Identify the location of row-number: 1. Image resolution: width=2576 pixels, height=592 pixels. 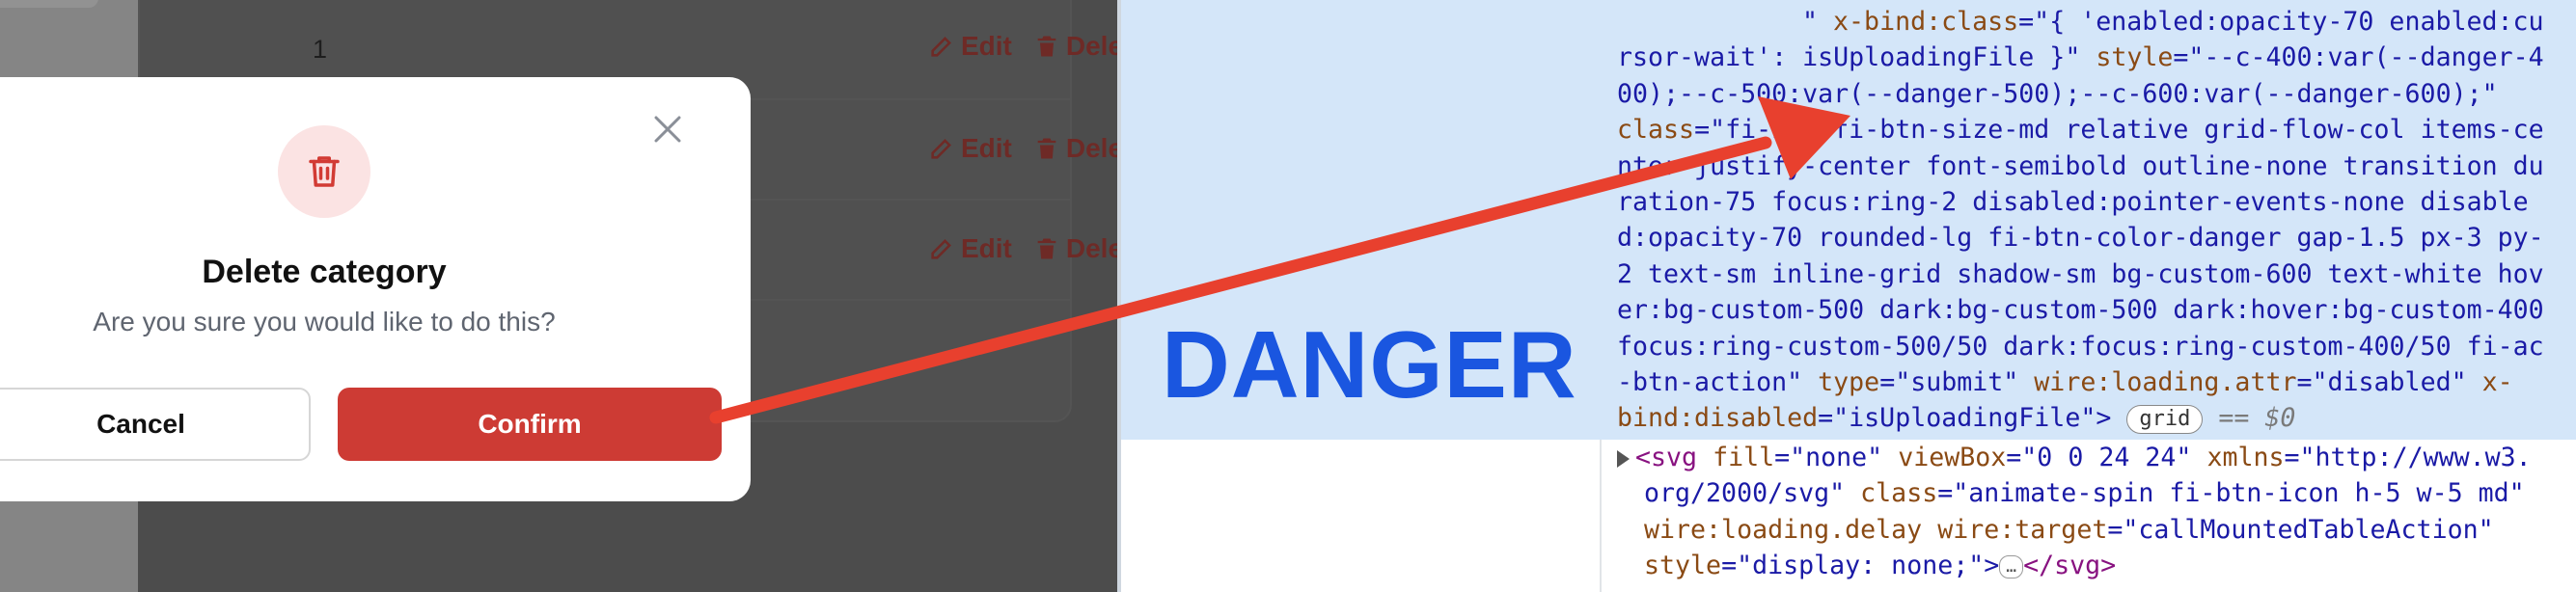
(320, 49).